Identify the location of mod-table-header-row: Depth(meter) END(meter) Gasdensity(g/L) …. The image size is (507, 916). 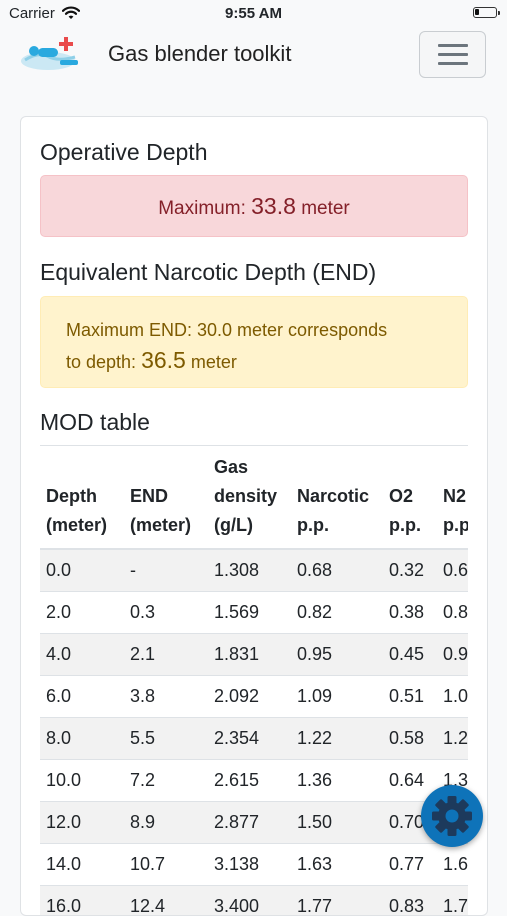
(254, 498).